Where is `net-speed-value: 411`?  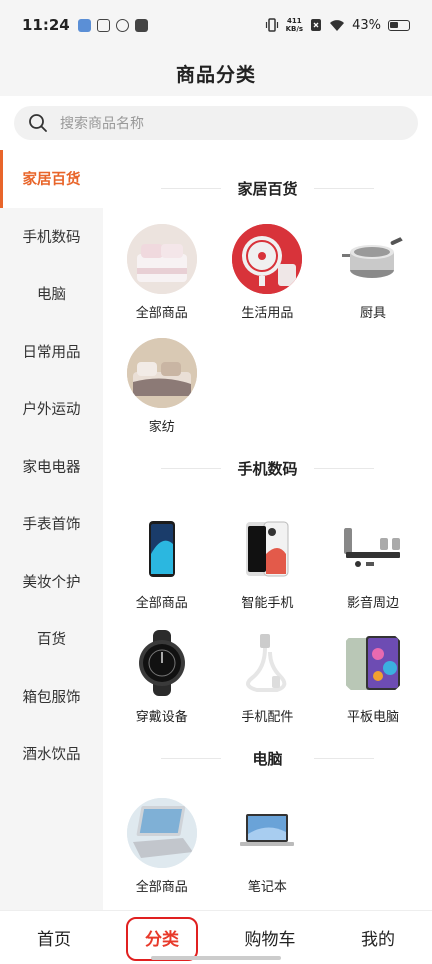 net-speed-value: 411 is located at coordinates (294, 21).